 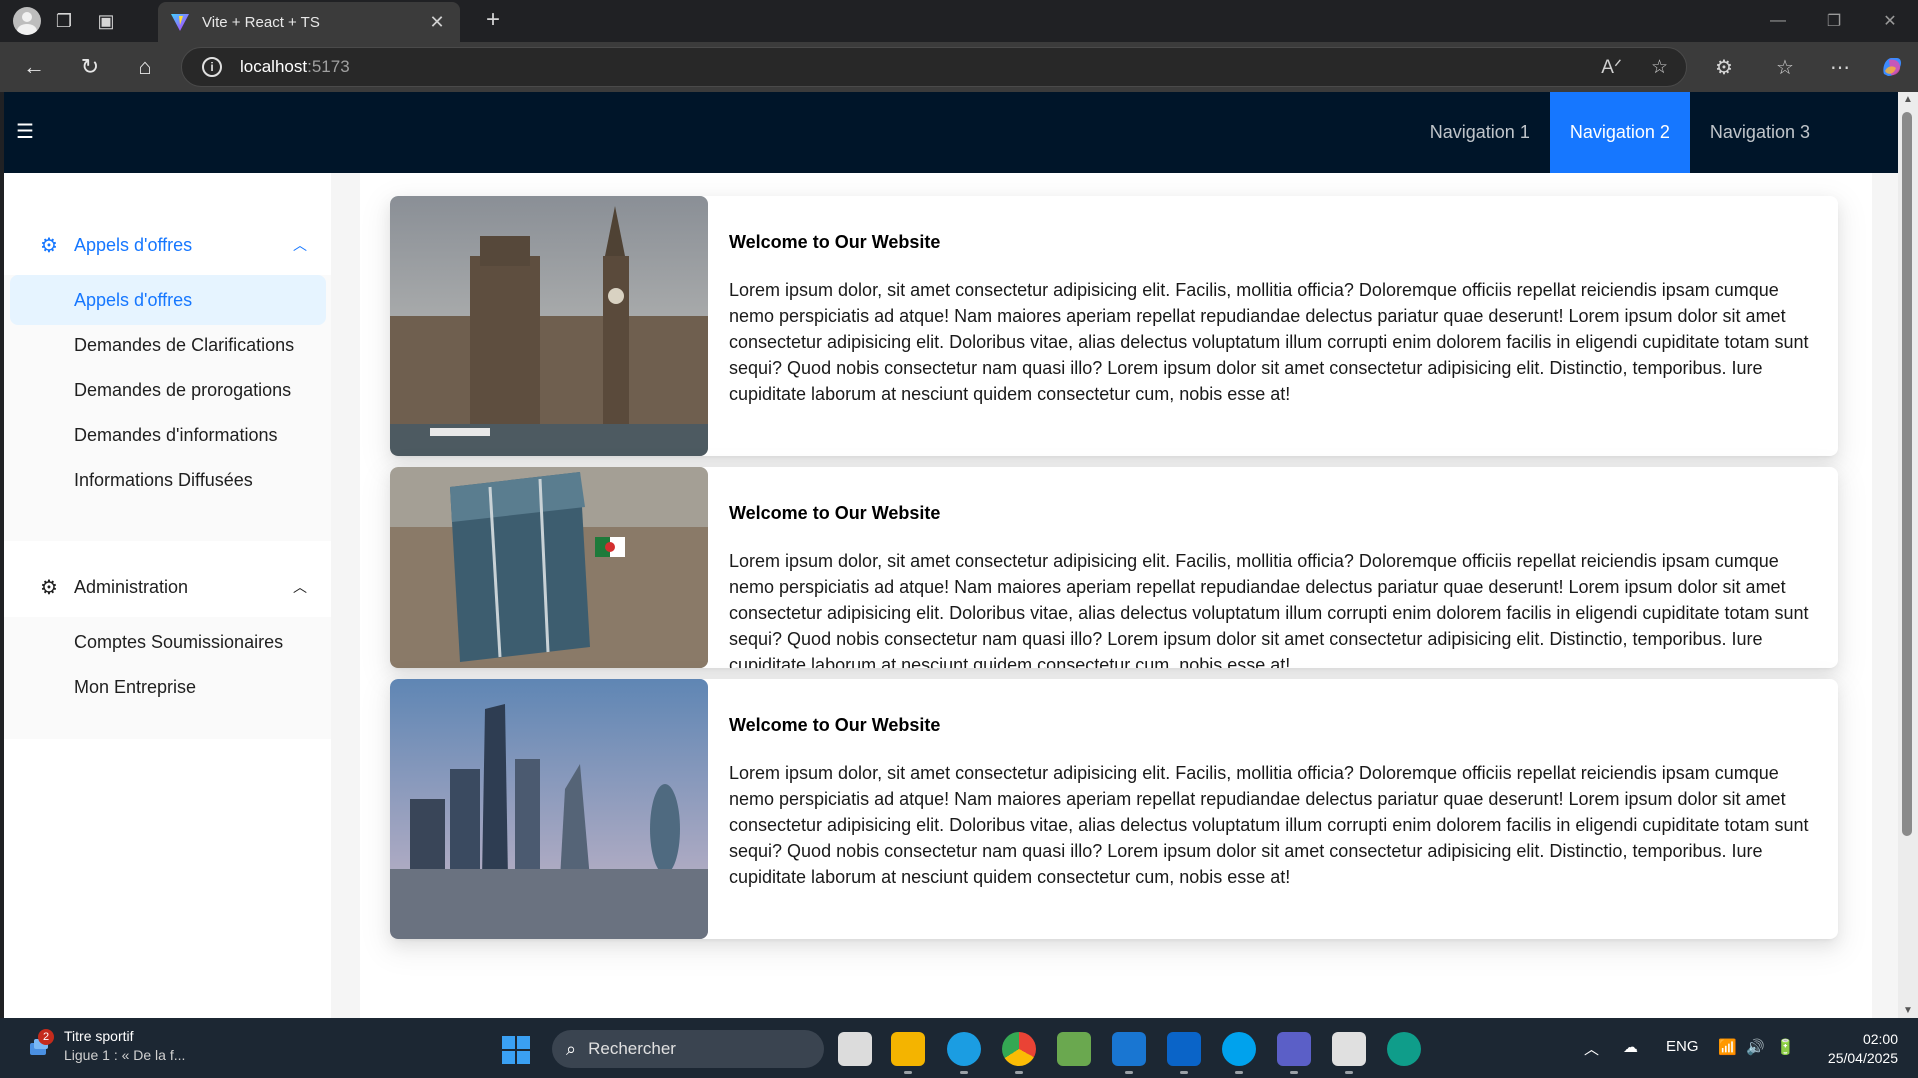 What do you see at coordinates (493, 20) in the screenshot?
I see `new-tab-icon: +` at bounding box center [493, 20].